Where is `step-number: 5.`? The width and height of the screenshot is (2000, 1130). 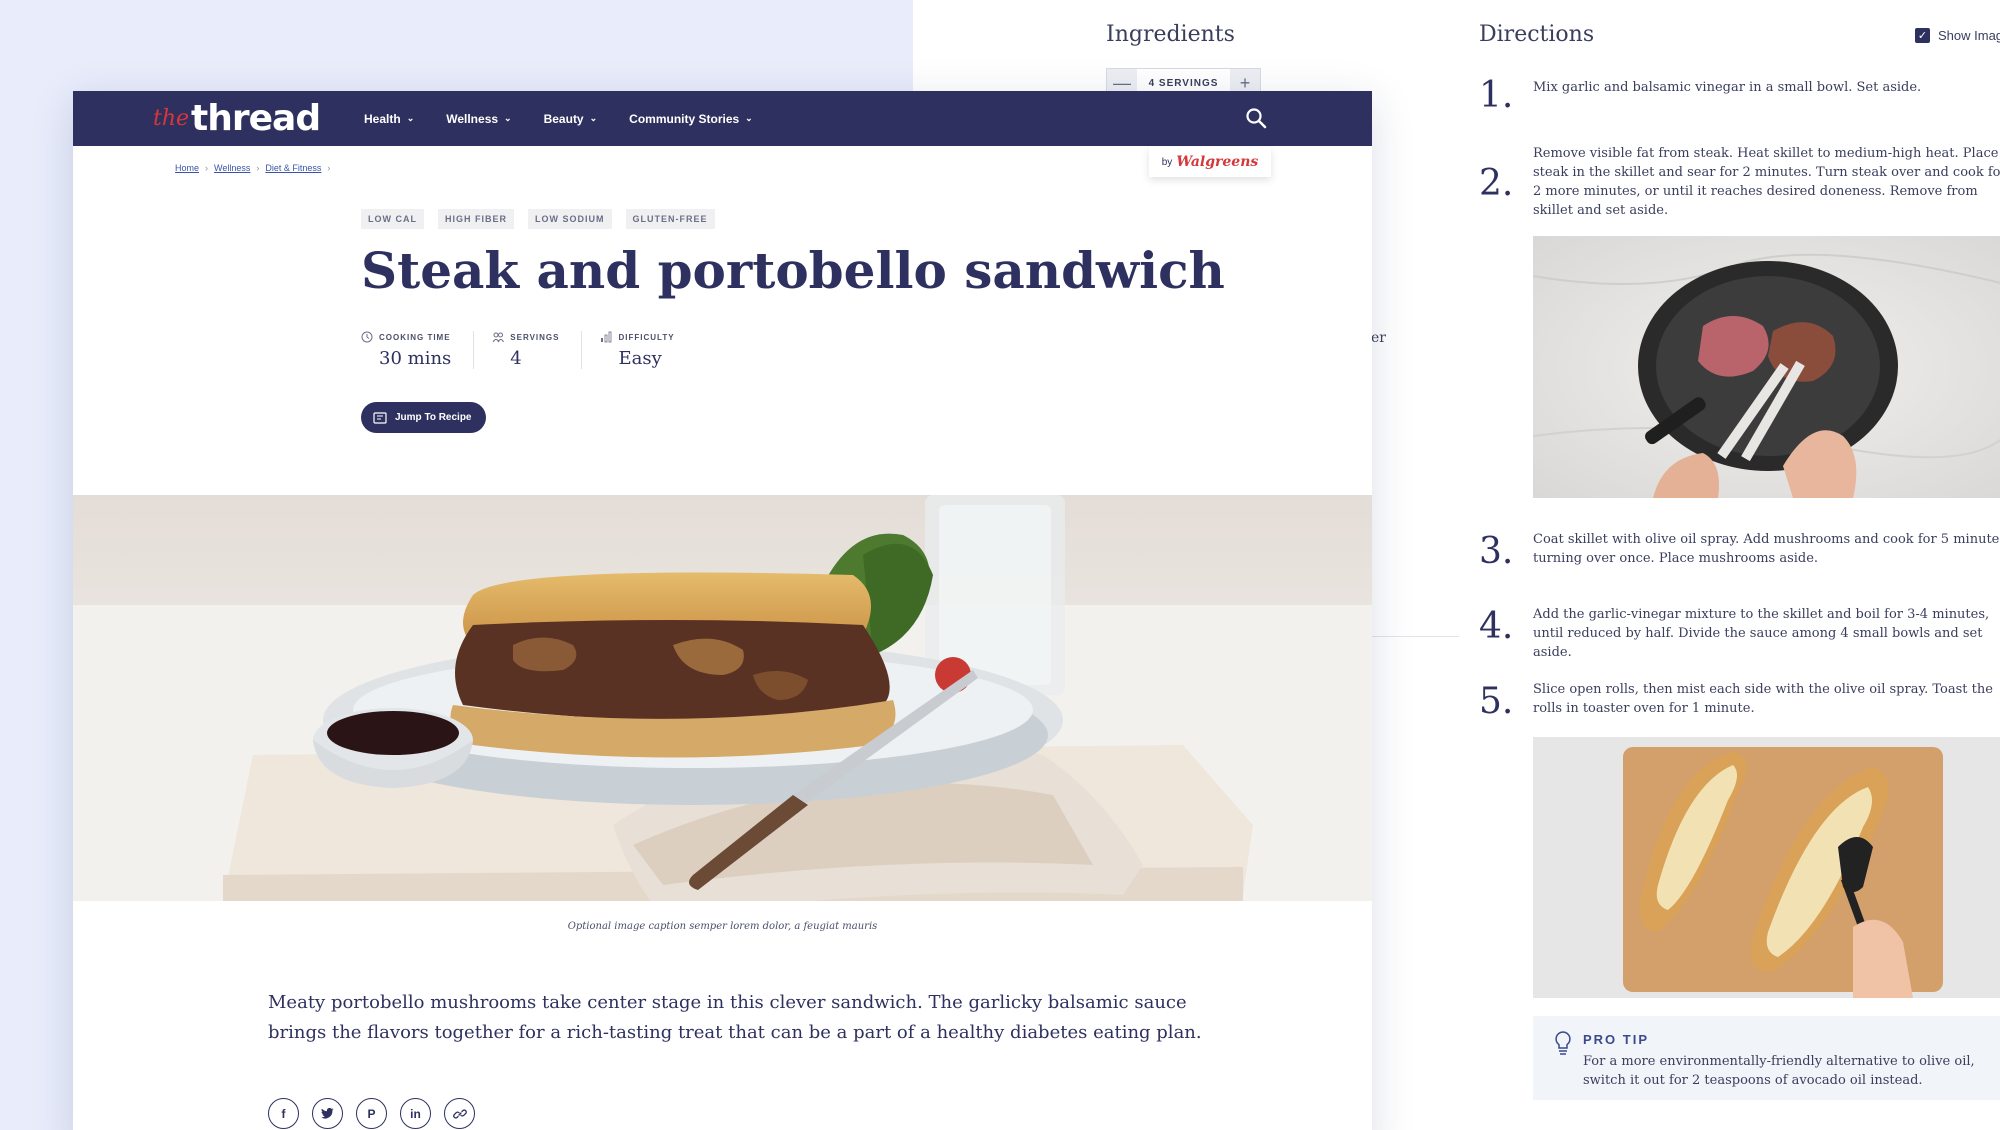
step-number: 5. is located at coordinates (1496, 701).